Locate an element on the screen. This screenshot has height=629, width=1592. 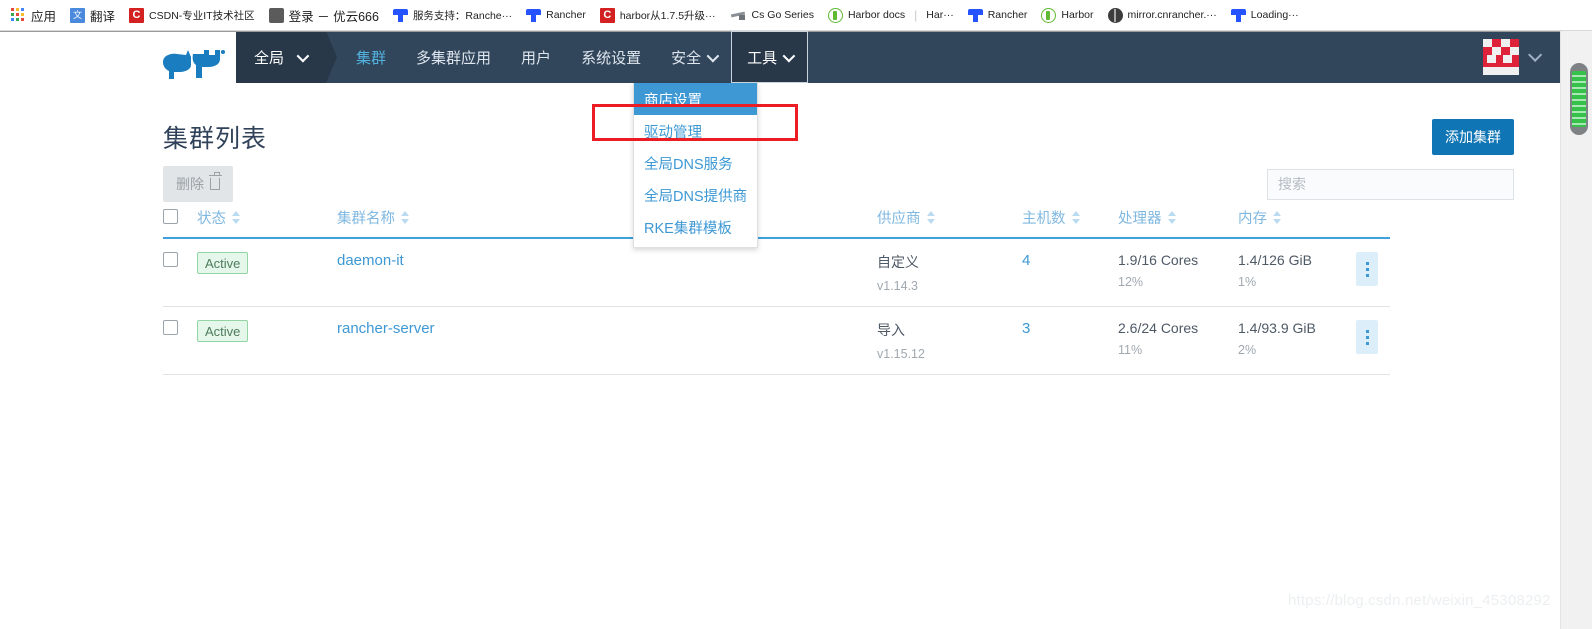
table-toolbar: 删除 is located at coordinates (780, 184).